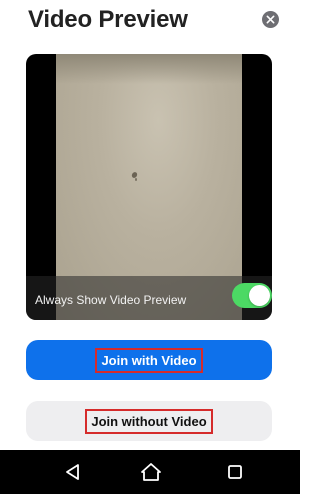 This screenshot has height=494, width=320. I want to click on home-button, so click(151, 472).